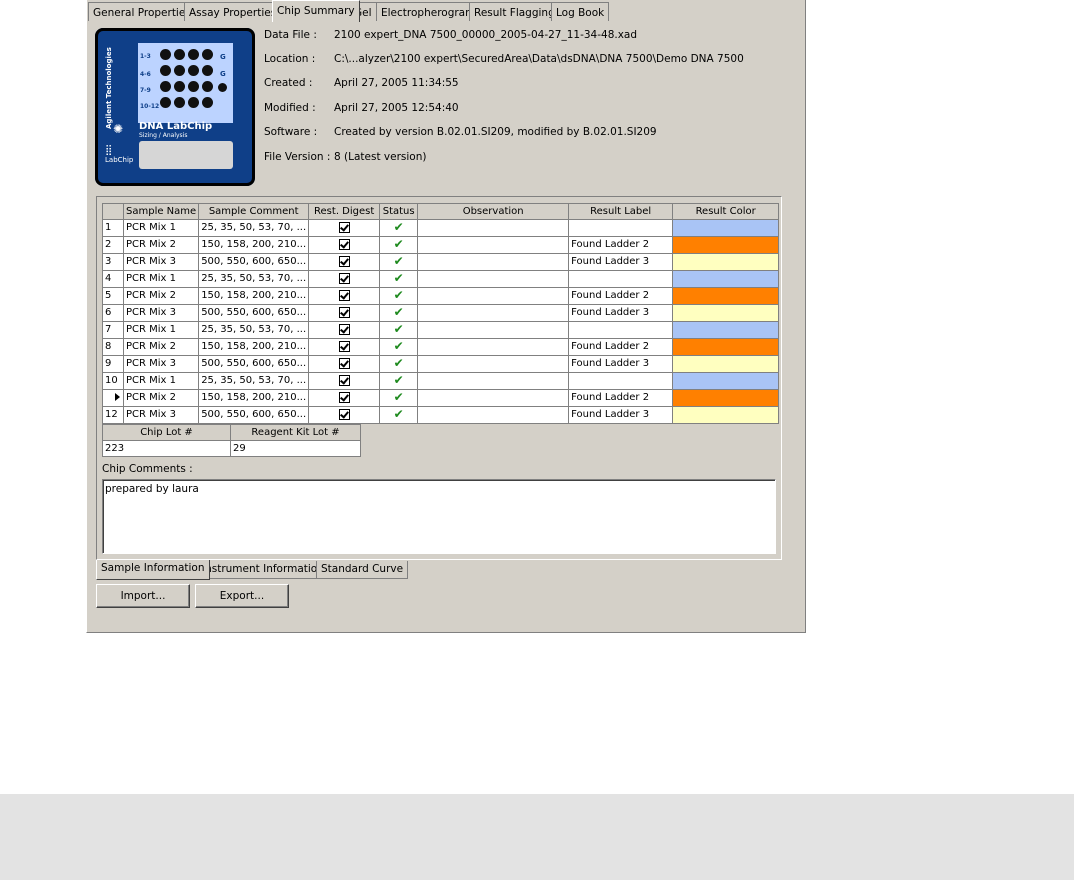 The width and height of the screenshot is (1074, 880). What do you see at coordinates (166, 448) in the screenshot?
I see `chip-lot-field: 223` at bounding box center [166, 448].